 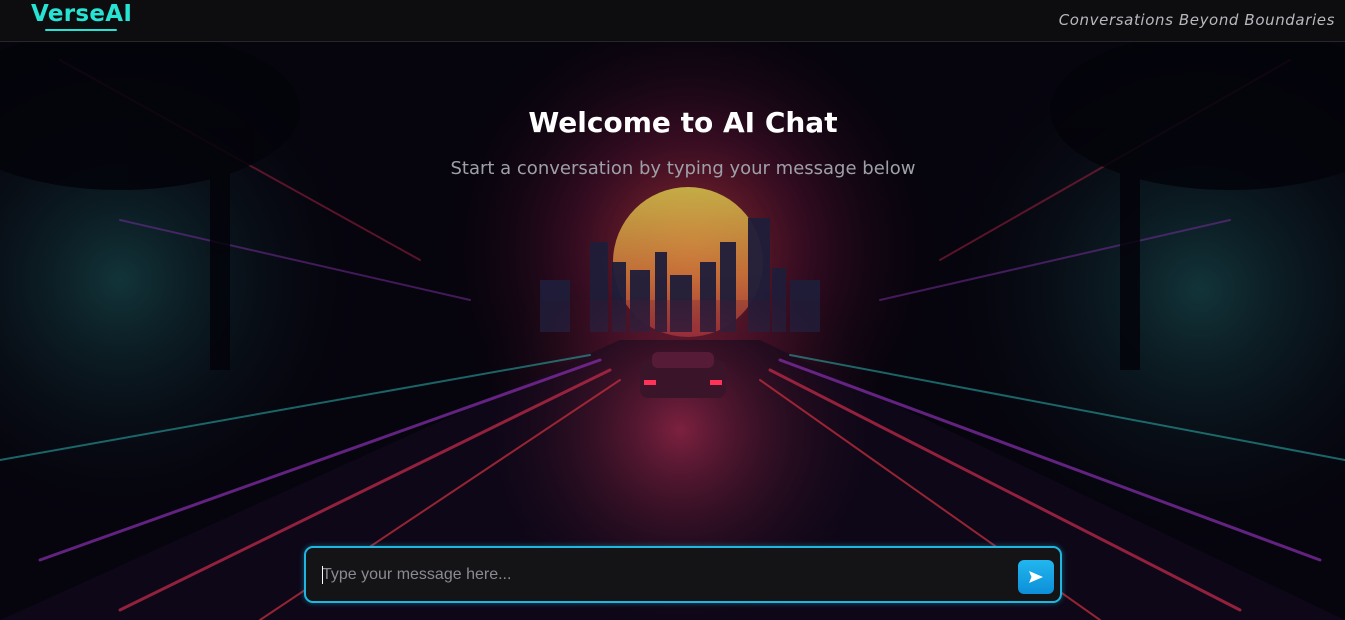 What do you see at coordinates (322, 575) in the screenshot?
I see `text-caret` at bounding box center [322, 575].